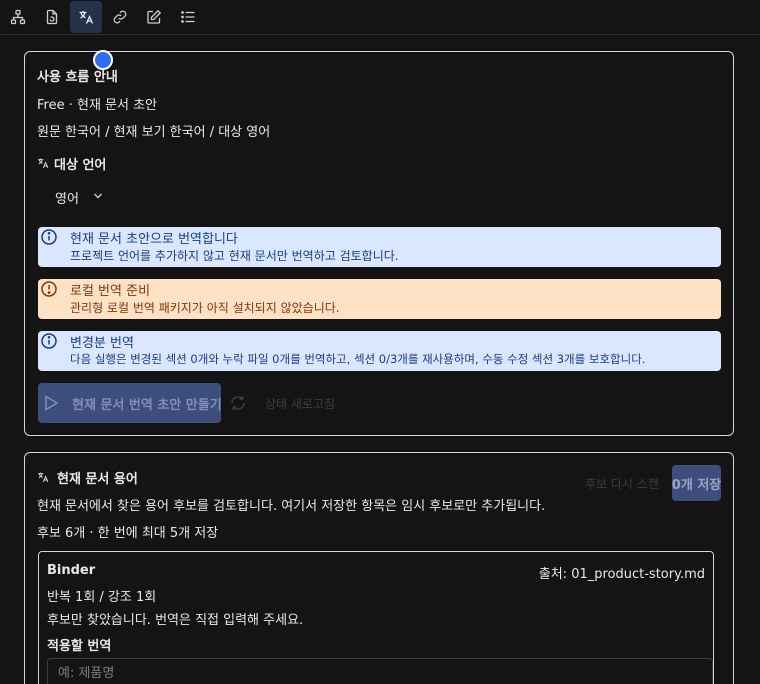 This screenshot has width=760, height=684. What do you see at coordinates (79, 646) in the screenshot?
I see `applied-translation-label: 적용할 번역` at bounding box center [79, 646].